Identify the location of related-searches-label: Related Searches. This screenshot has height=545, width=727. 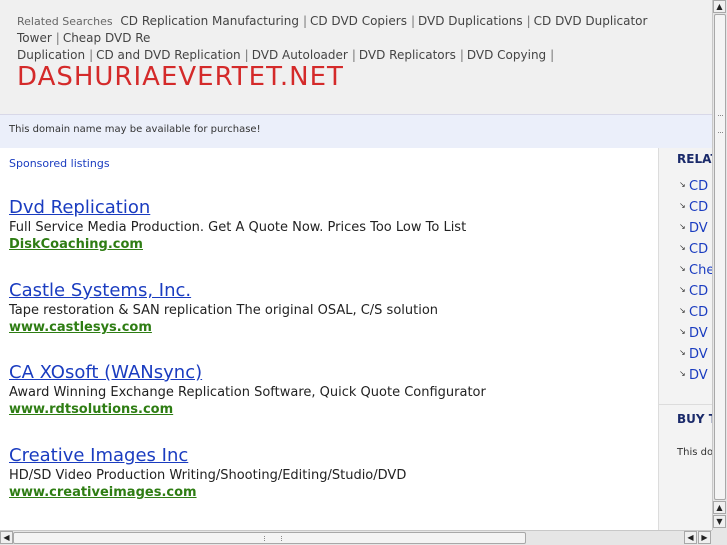
(65, 21).